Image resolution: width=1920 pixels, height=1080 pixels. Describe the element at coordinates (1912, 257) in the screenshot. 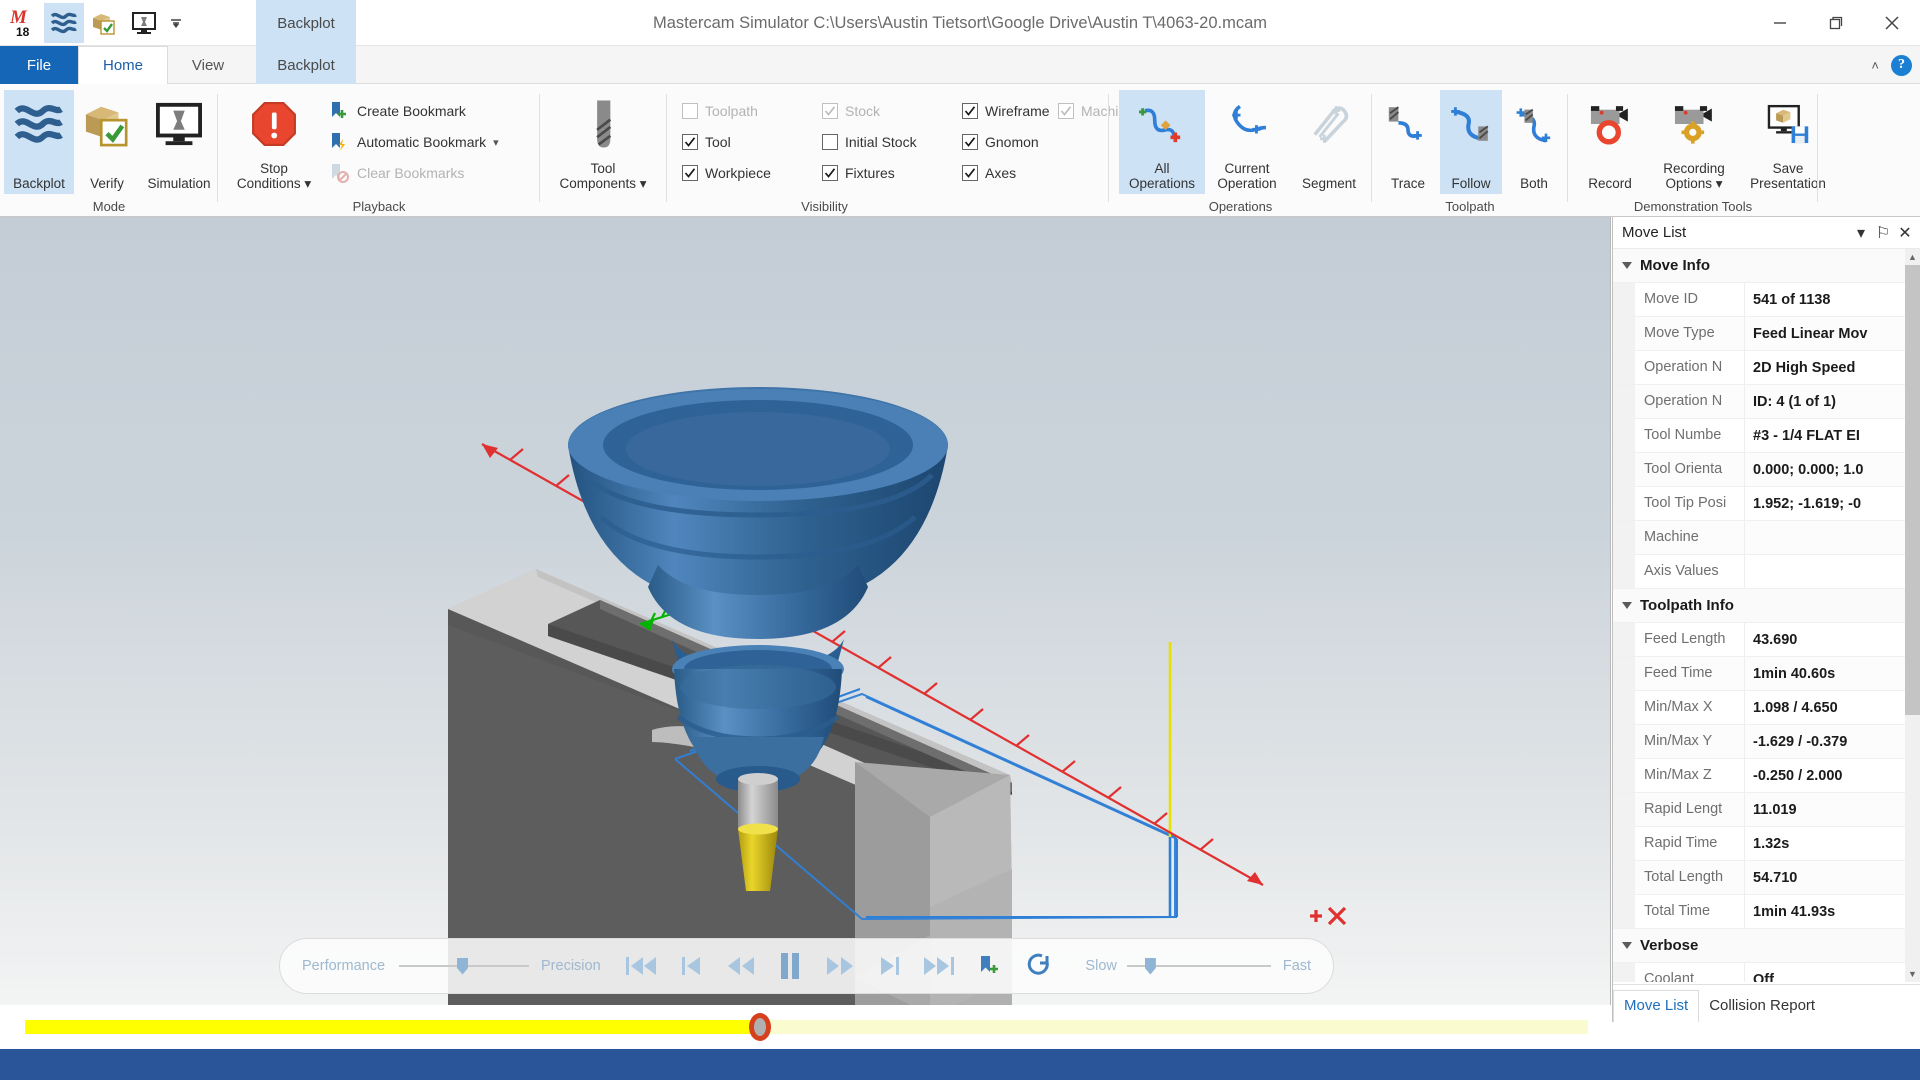

I see `scroll-up-icon: ▲` at that location.